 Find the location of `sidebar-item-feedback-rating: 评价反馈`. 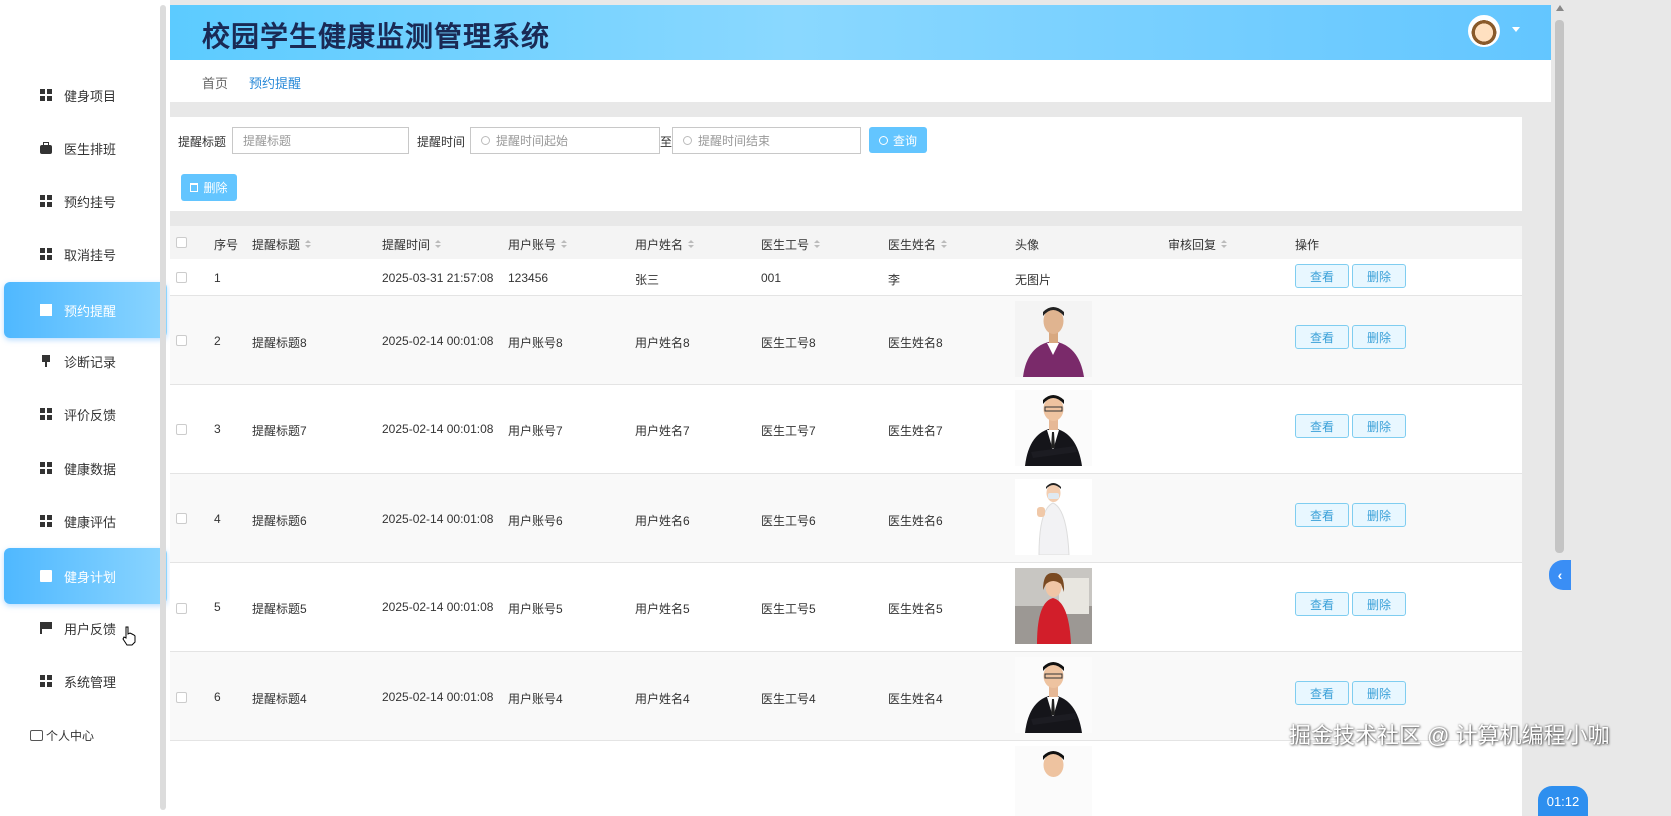

sidebar-item-feedback-rating: 评价反馈 is located at coordinates (85, 414).